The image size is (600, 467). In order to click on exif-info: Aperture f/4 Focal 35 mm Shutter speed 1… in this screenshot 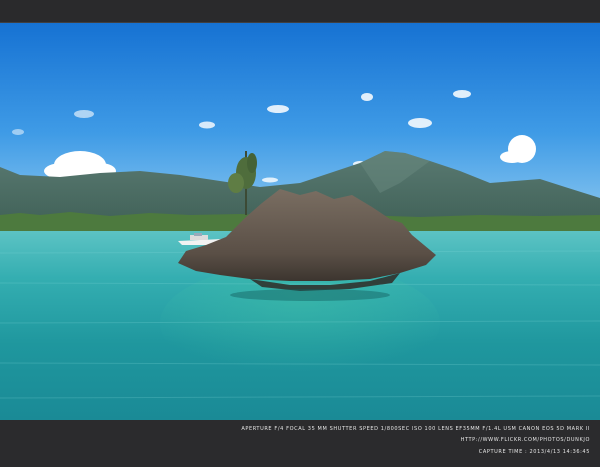, I will do `click(415, 429)`.